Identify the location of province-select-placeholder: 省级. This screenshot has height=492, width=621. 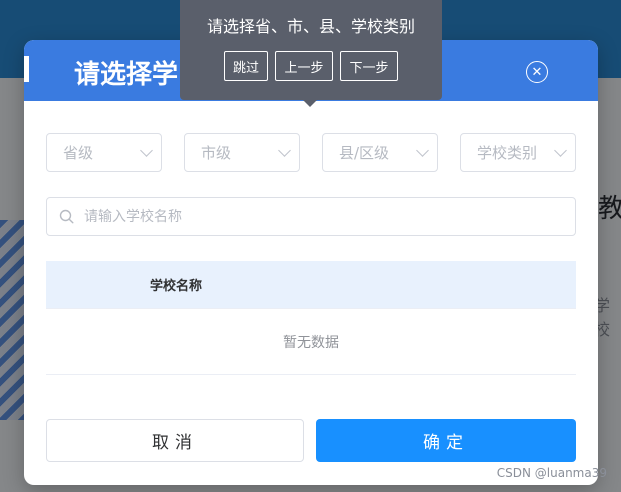
(78, 153).